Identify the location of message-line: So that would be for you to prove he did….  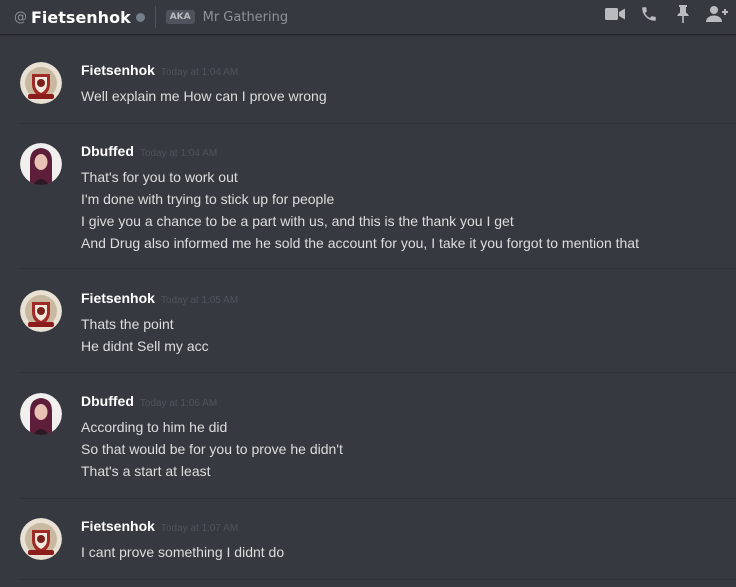
(212, 449).